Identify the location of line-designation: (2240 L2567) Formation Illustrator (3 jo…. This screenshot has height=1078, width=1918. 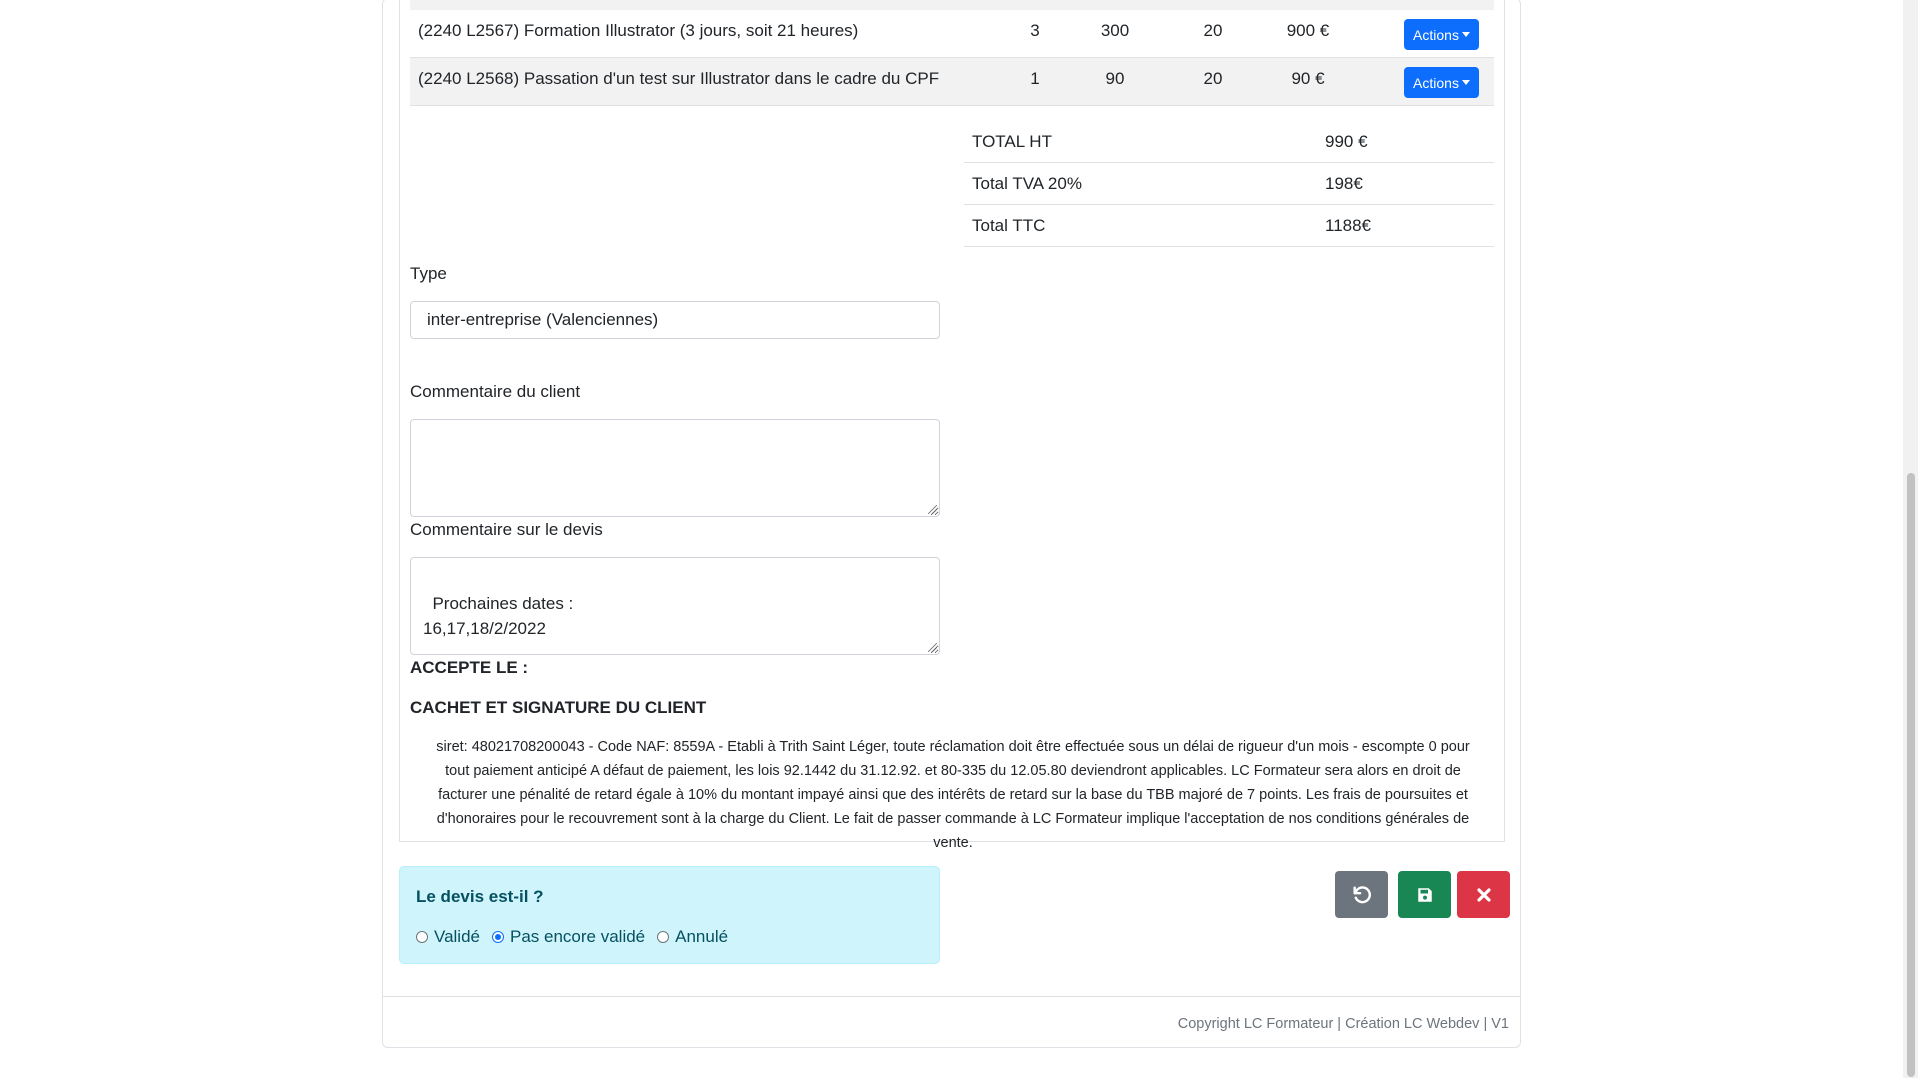
(638, 30).